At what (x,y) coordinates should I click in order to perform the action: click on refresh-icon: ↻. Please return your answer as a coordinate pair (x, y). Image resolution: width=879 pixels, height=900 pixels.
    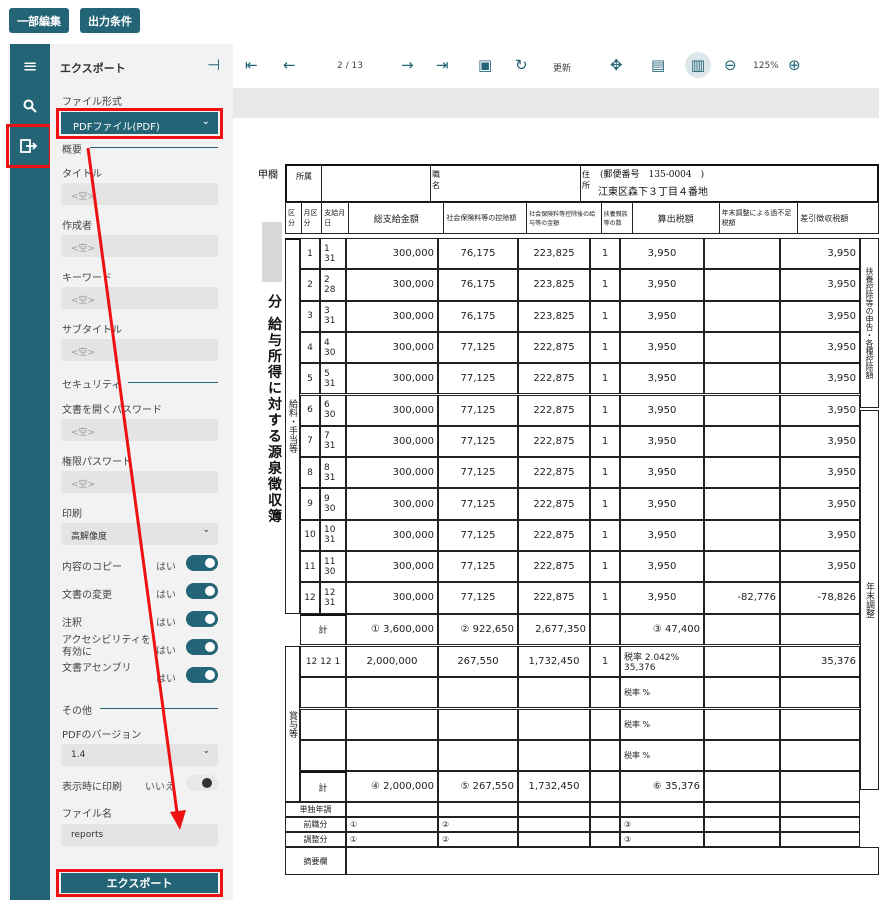
    Looking at the image, I should click on (521, 65).